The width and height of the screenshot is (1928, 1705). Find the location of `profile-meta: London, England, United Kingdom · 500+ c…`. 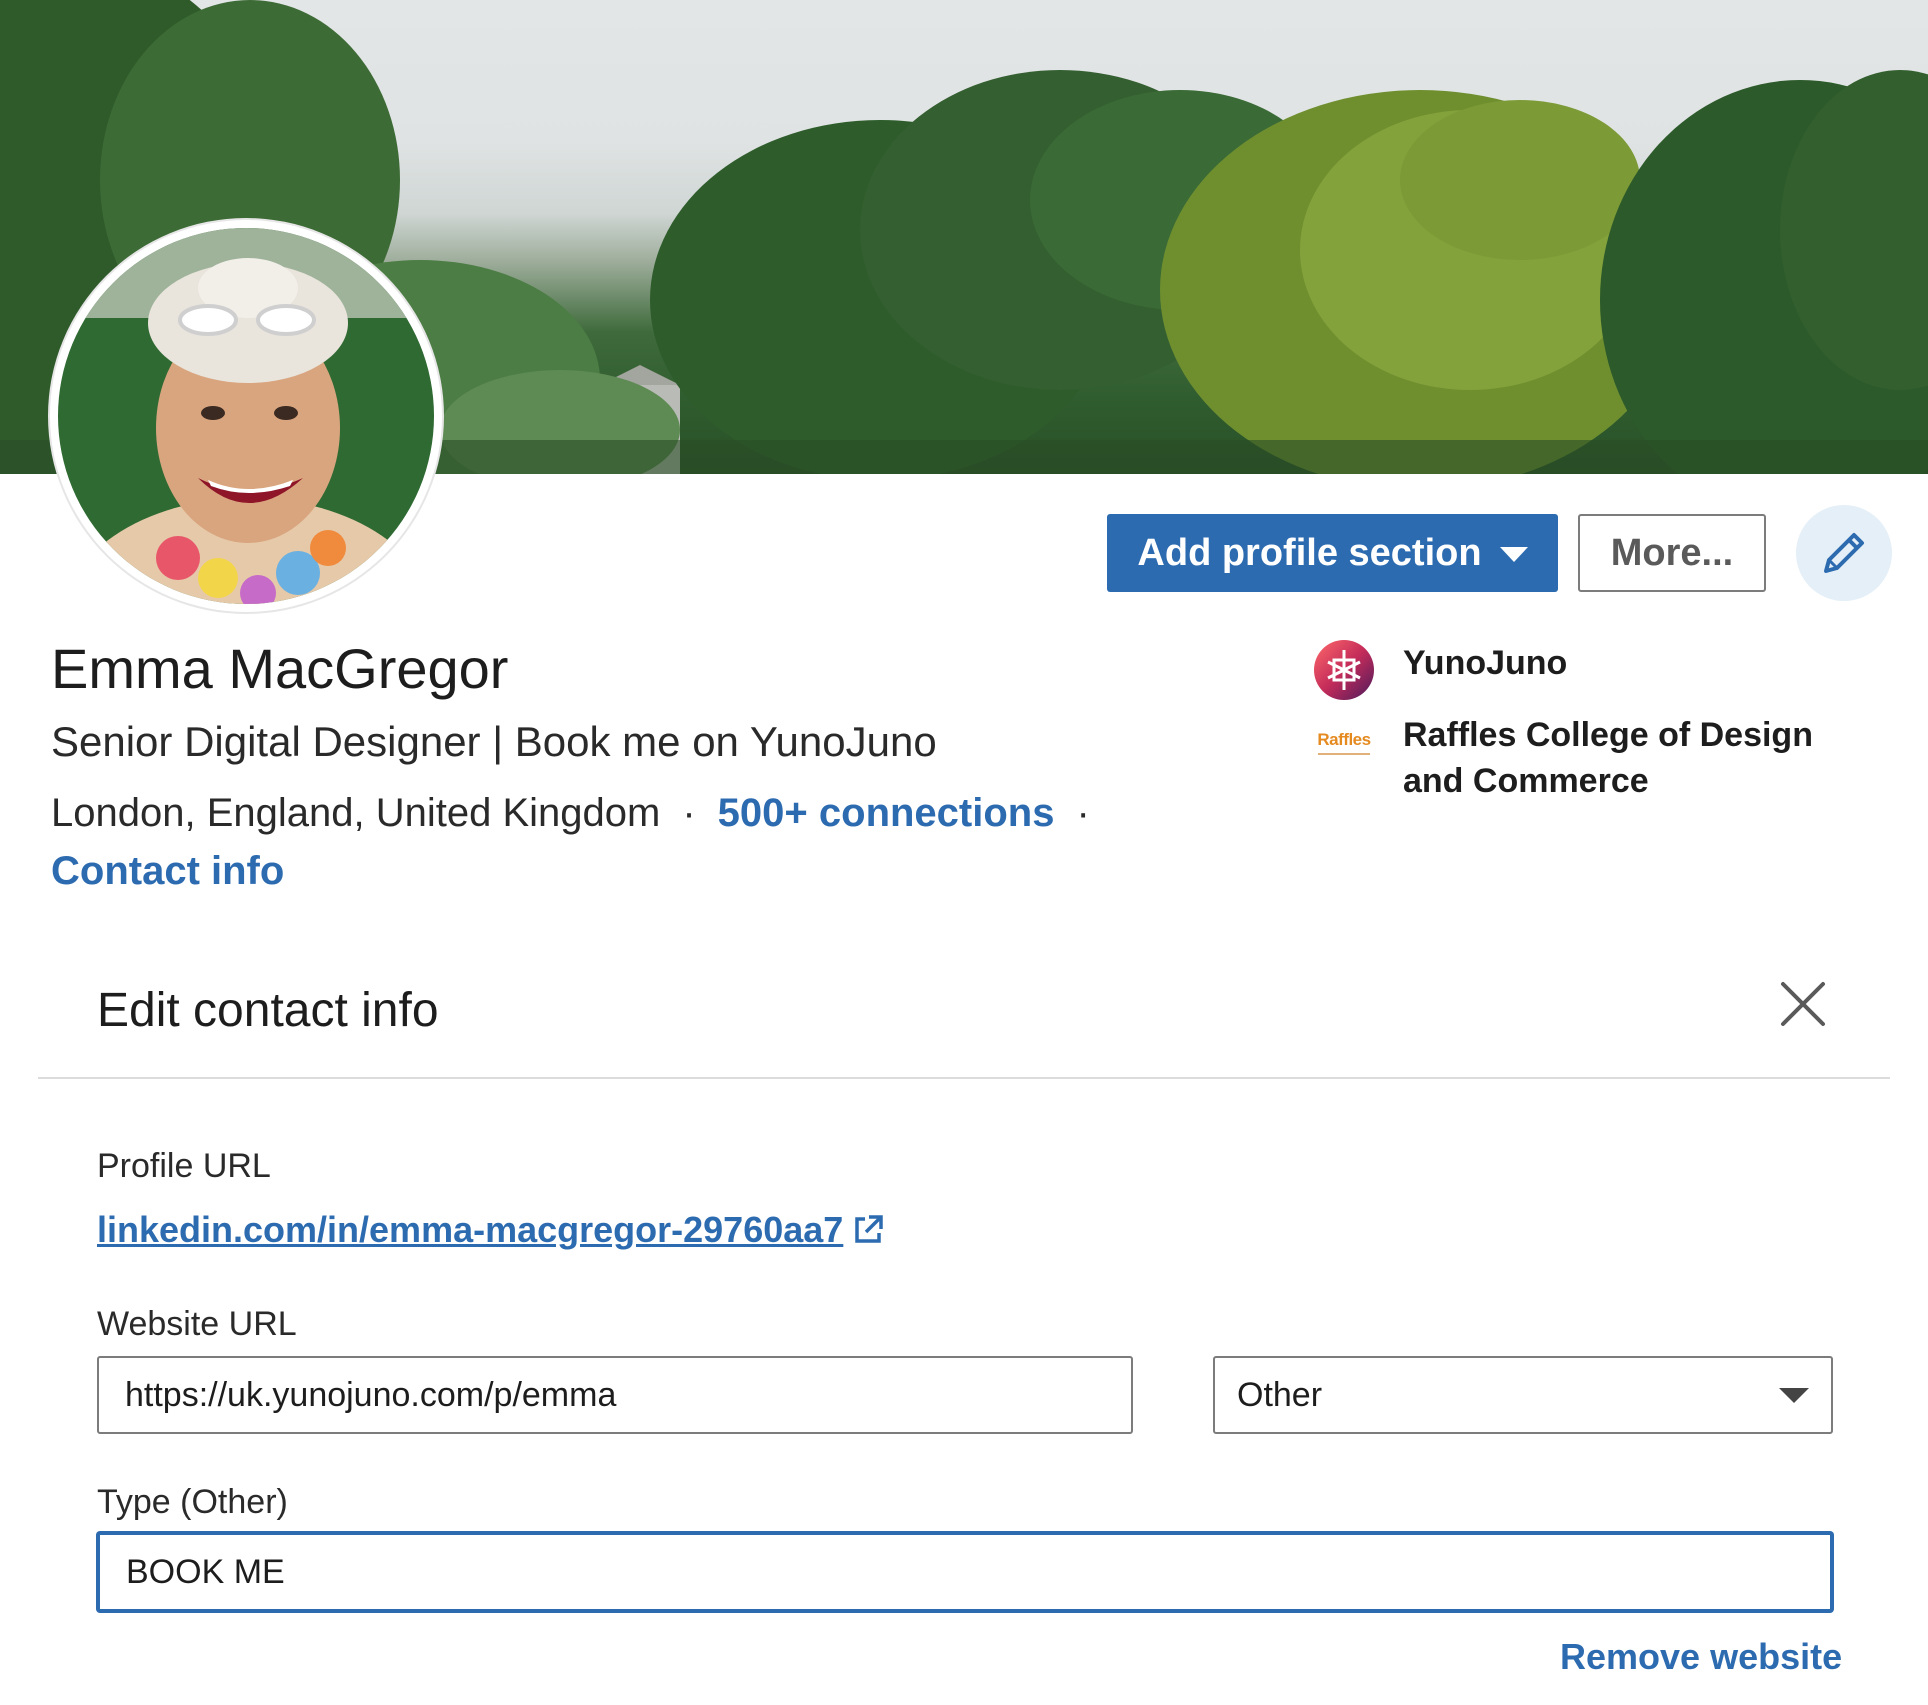

profile-meta: London, England, United Kingdom · 500+ c… is located at coordinates (581, 813).